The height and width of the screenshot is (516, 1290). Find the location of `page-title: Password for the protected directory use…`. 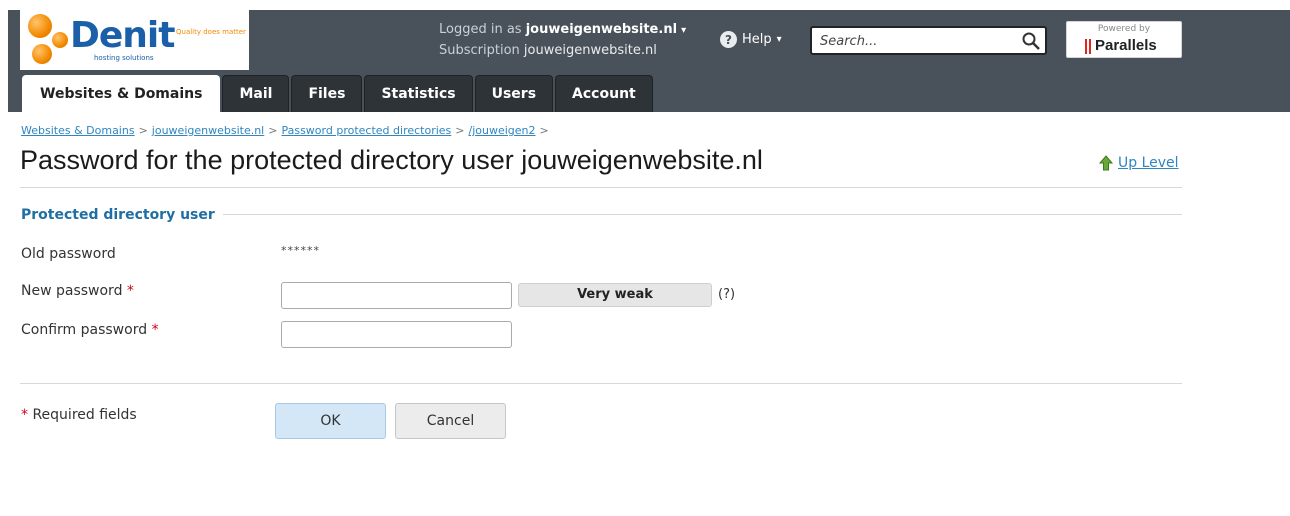

page-title: Password for the protected directory use… is located at coordinates (391, 160).